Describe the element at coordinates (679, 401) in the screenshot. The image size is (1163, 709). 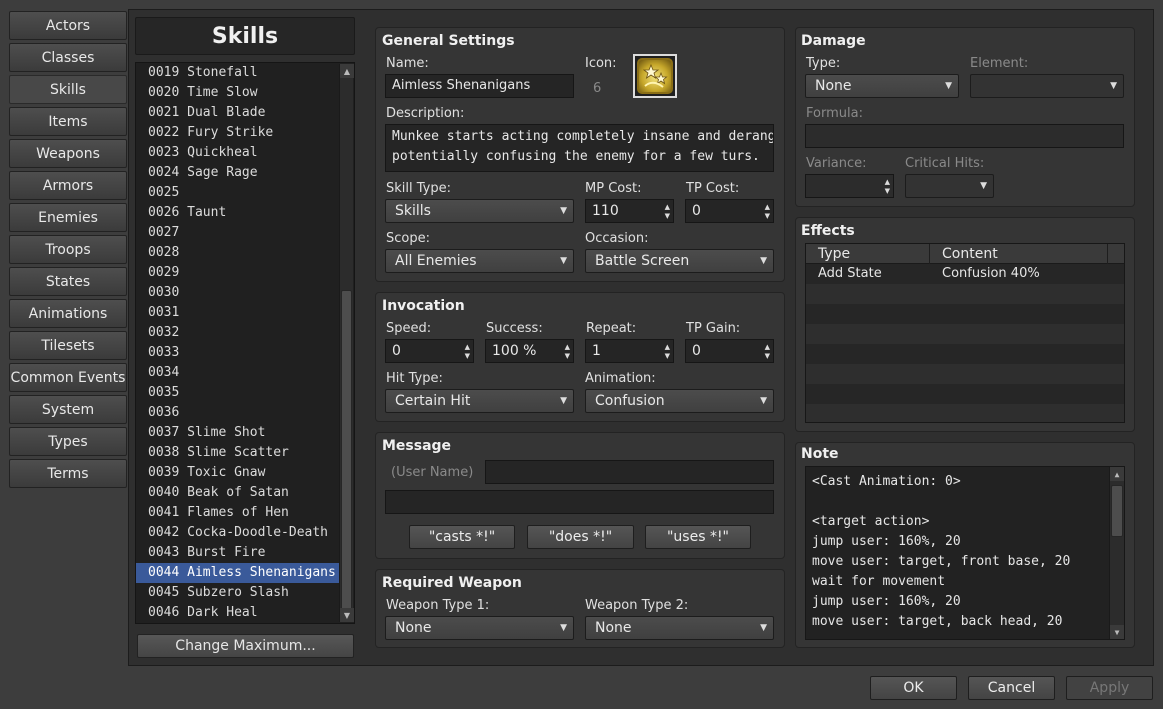
I see `animation-dropdown: Confusion ▼` at that location.